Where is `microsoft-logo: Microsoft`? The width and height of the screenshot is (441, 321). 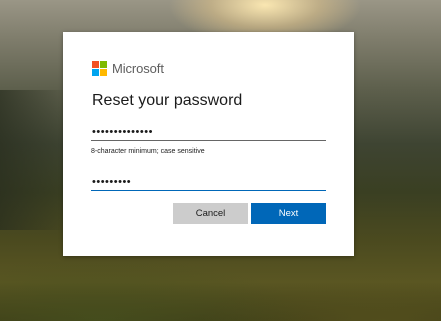 microsoft-logo: Microsoft is located at coordinates (128, 68).